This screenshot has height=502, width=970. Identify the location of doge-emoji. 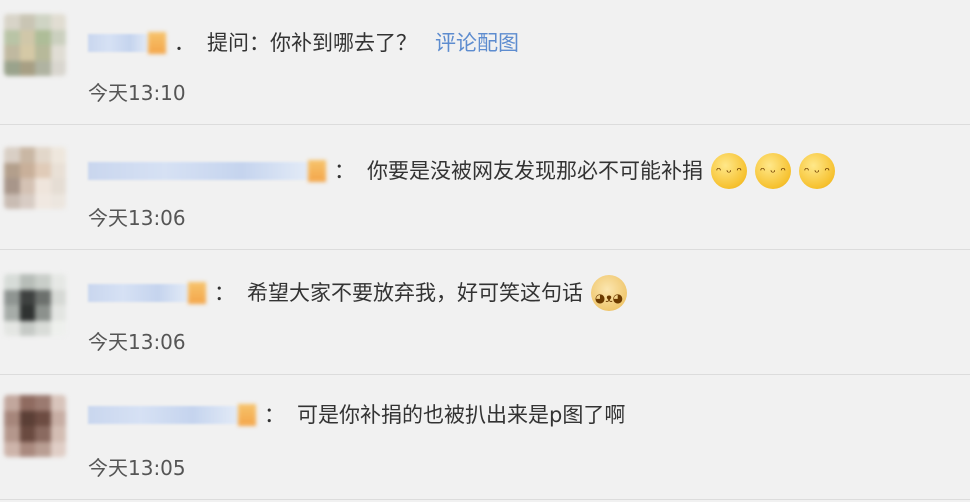
(609, 293).